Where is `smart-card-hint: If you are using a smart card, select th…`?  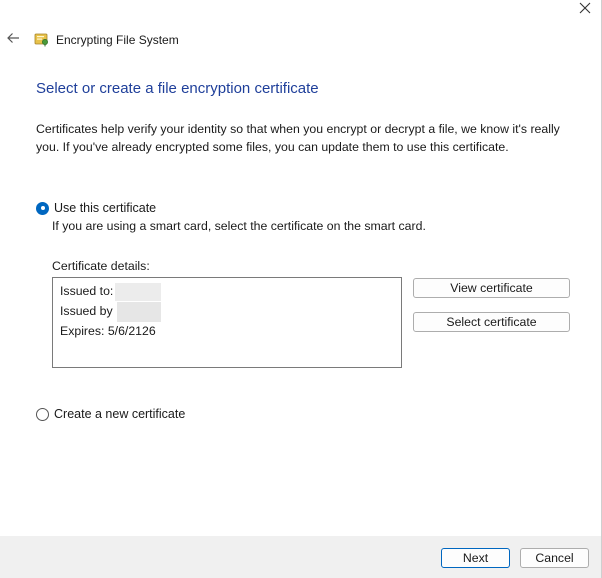
smart-card-hint: If you are using a smart card, select th… is located at coordinates (239, 226).